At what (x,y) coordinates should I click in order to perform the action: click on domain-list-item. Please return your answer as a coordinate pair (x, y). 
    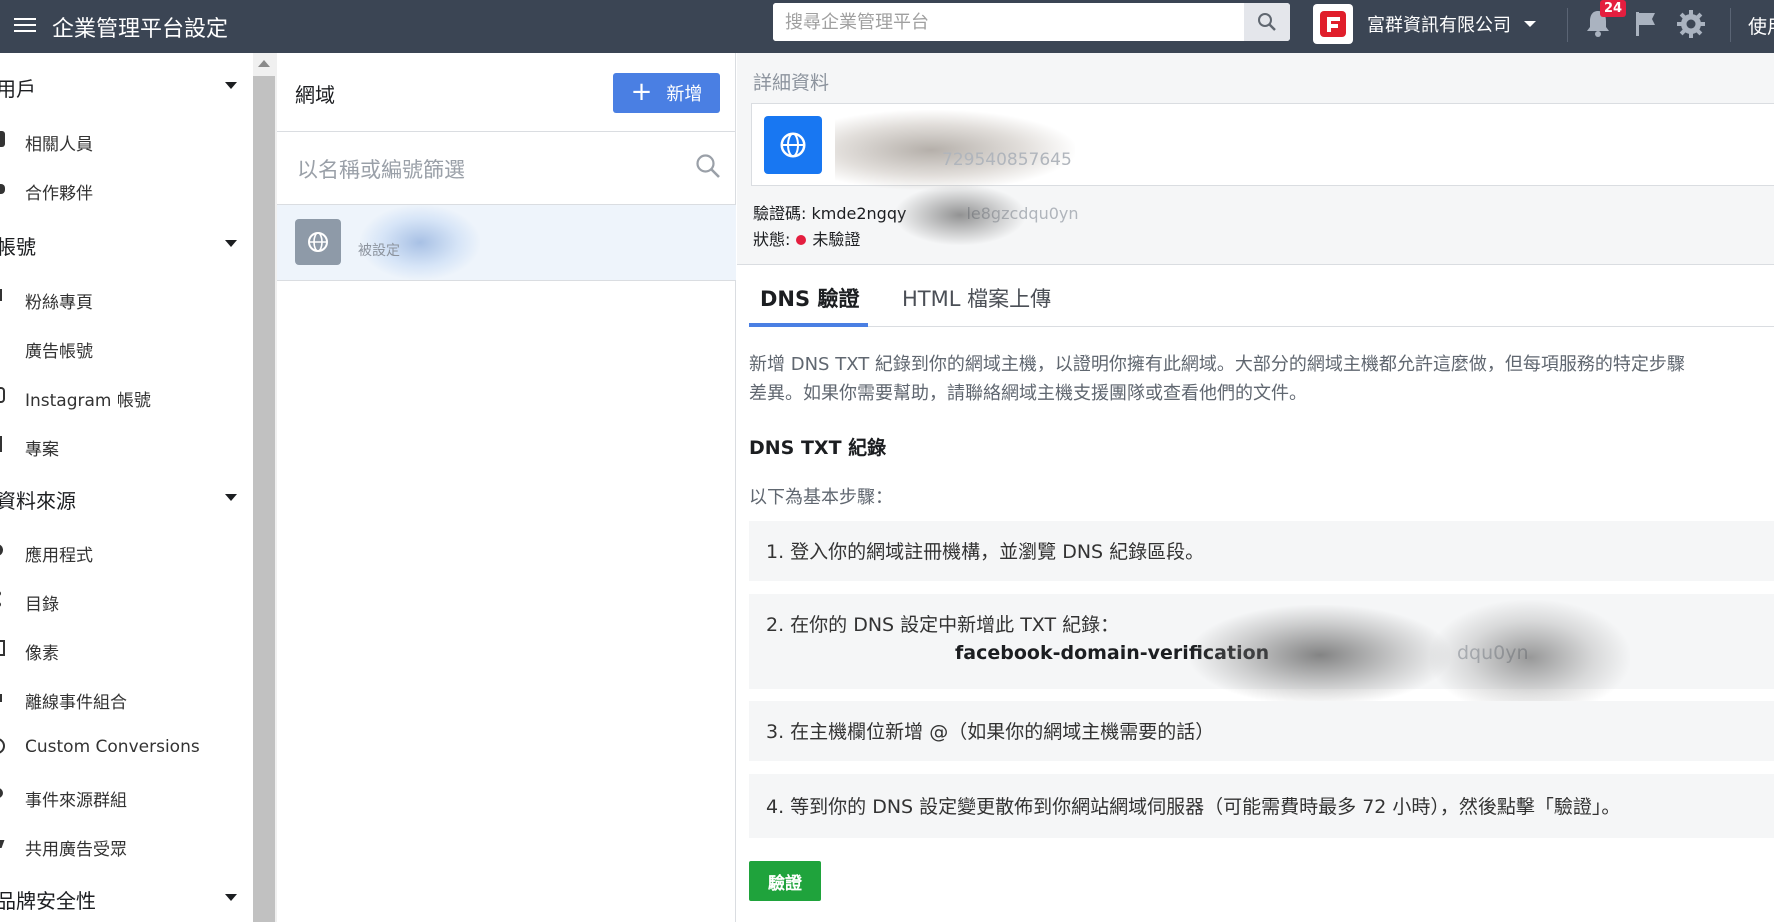
    Looking at the image, I should click on (506, 242).